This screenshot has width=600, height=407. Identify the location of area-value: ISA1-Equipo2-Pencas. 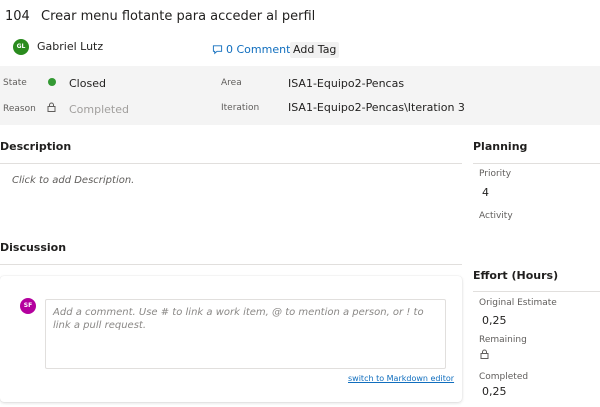
(346, 83).